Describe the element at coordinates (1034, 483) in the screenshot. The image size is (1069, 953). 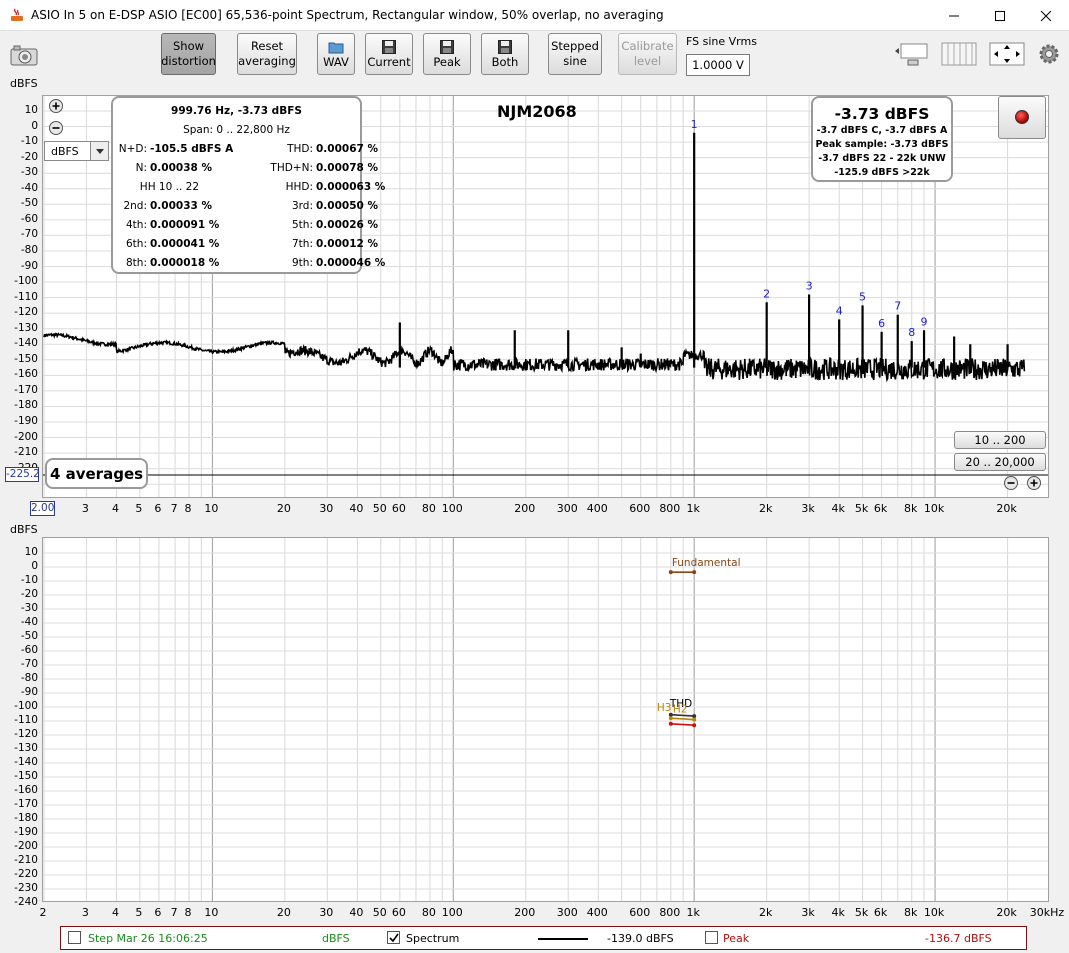
I see `x-zoom-in-icon` at that location.